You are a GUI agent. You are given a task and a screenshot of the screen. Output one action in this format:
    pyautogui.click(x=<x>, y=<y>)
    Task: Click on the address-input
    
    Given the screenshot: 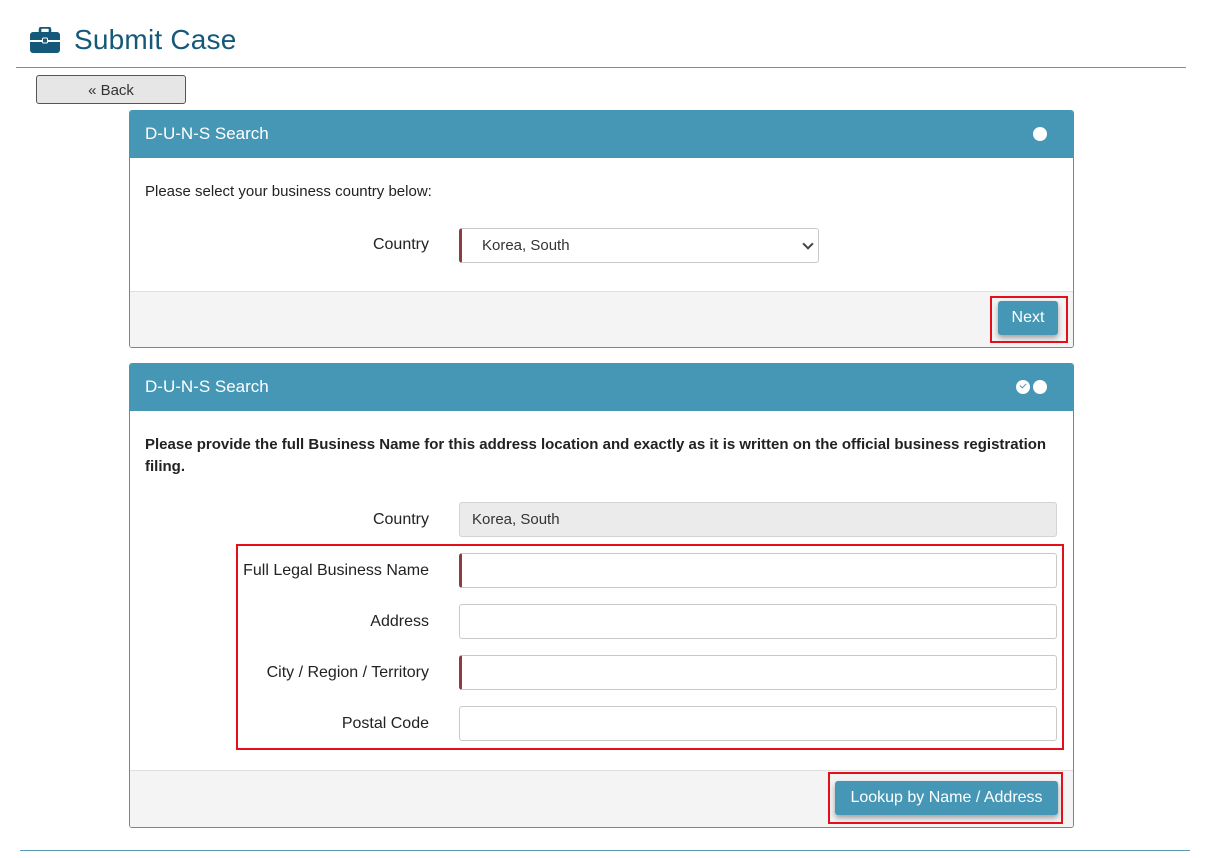 What is the action you would take?
    pyautogui.click(x=758, y=621)
    